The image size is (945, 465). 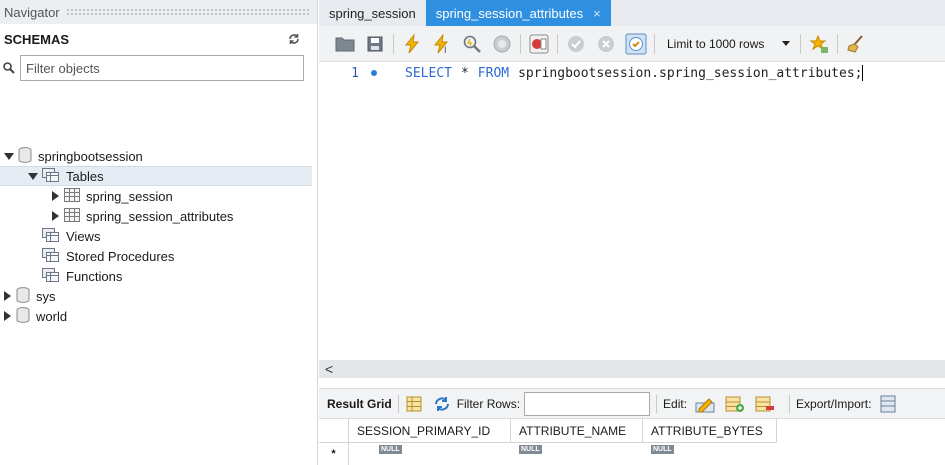 I want to click on tree-label: Tables, so click(x=85, y=176).